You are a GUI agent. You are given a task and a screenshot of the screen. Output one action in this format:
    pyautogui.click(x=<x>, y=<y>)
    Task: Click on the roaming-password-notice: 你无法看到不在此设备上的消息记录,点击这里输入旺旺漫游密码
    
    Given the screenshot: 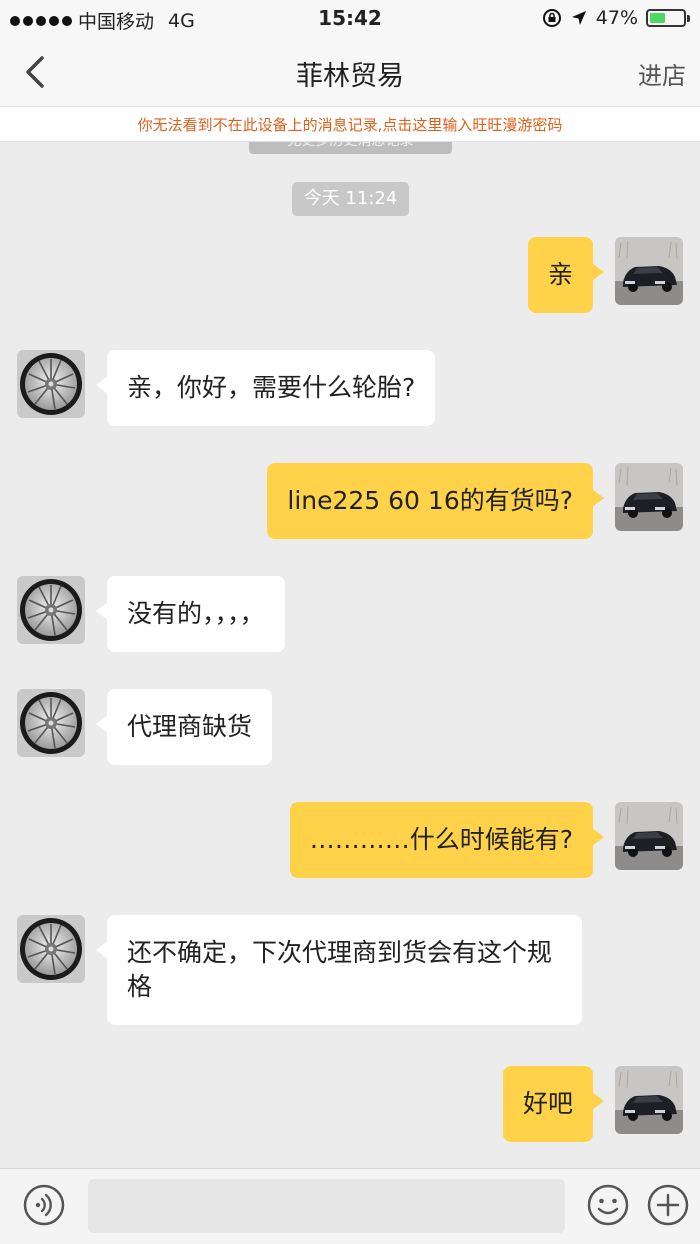 What is the action you would take?
    pyautogui.click(x=350, y=124)
    